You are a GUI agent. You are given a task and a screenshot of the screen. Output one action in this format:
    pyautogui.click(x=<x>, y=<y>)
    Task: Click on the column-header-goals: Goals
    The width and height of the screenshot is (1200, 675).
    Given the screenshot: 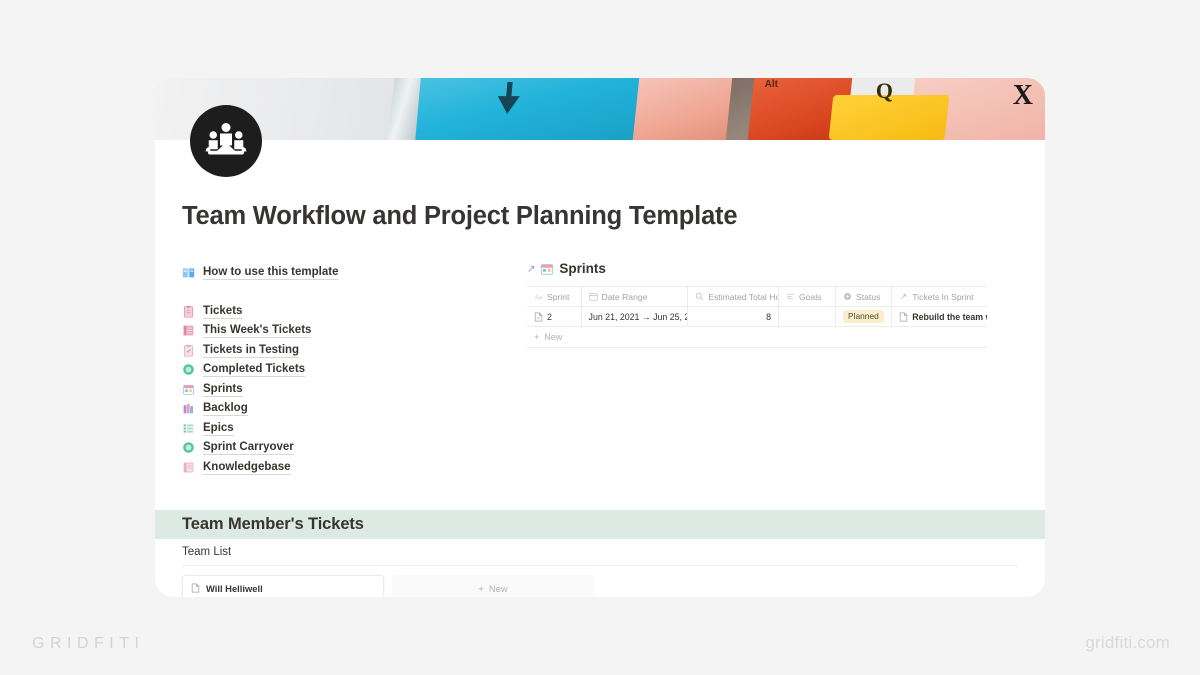 What is the action you would take?
    pyautogui.click(x=808, y=296)
    